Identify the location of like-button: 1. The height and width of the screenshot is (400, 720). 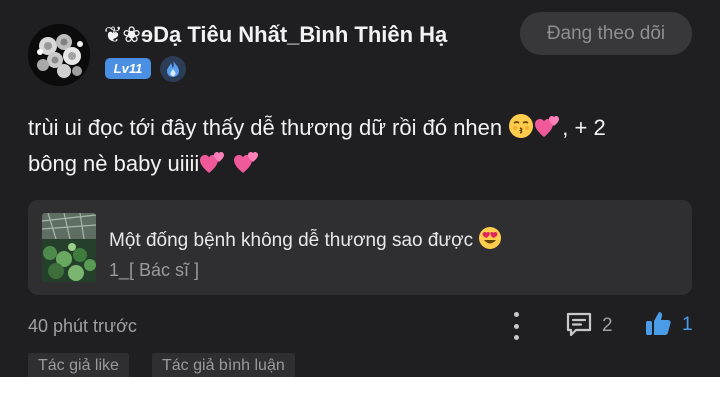
(668, 325).